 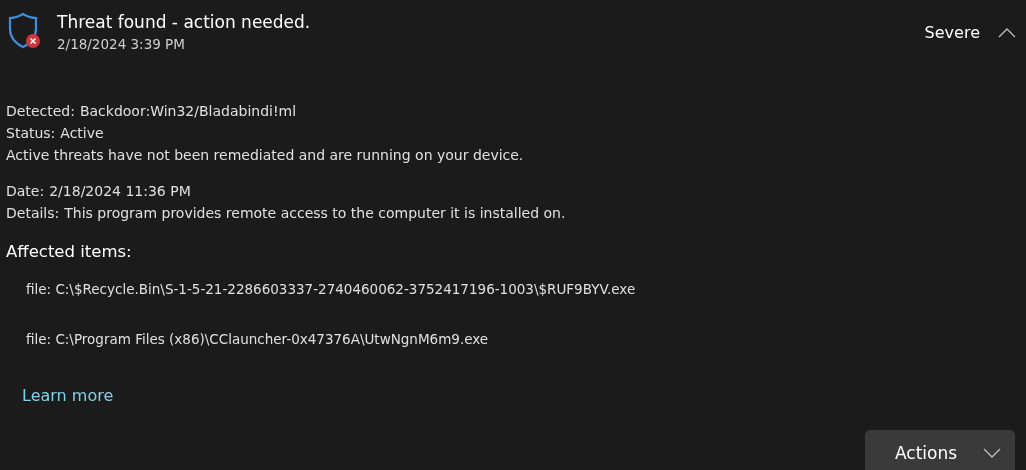 I want to click on timestamp: 2/18/2024 3:39 PM, so click(x=121, y=44).